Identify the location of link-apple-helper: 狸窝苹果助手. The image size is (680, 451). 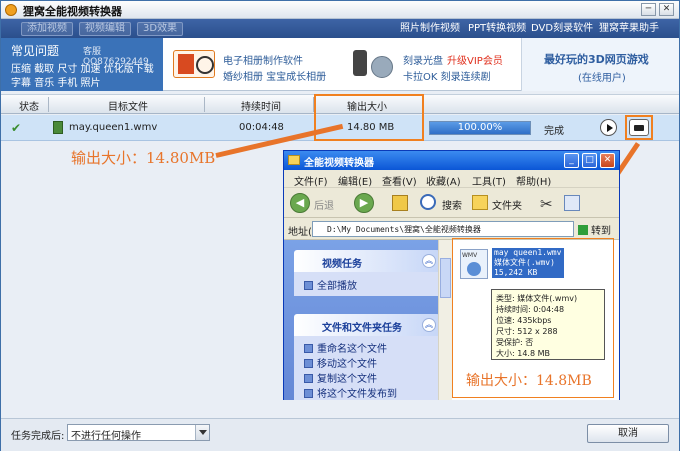
(629, 28).